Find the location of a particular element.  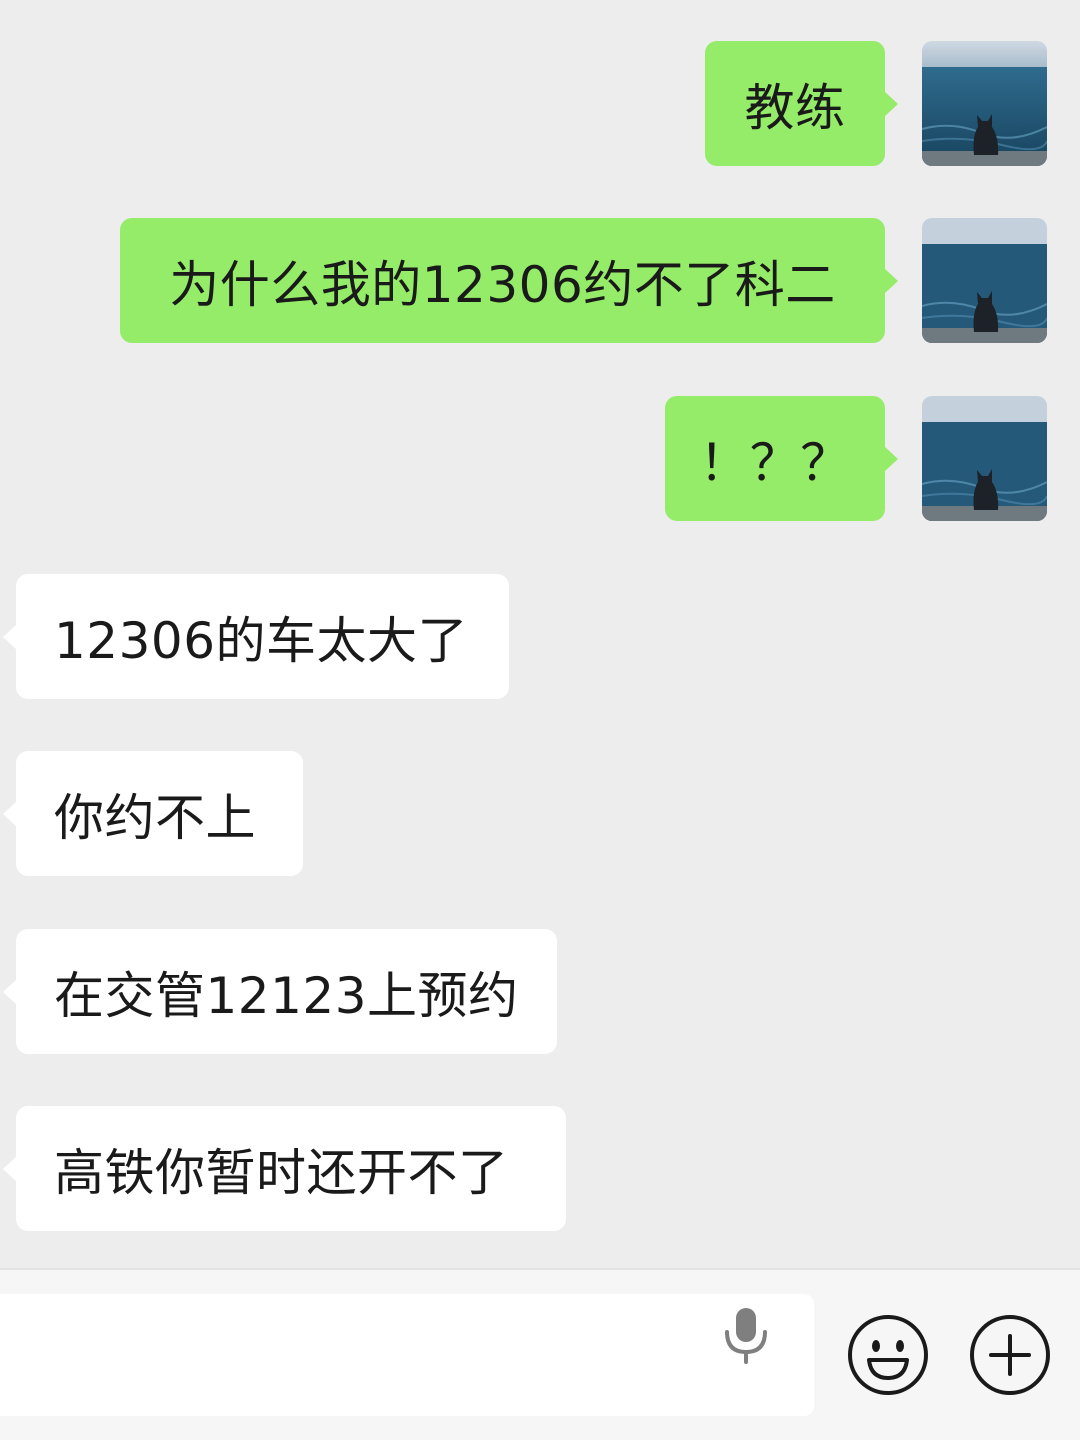

incoming-message-bubble: 高铁你暂时还开不了 is located at coordinates (284, 1168).